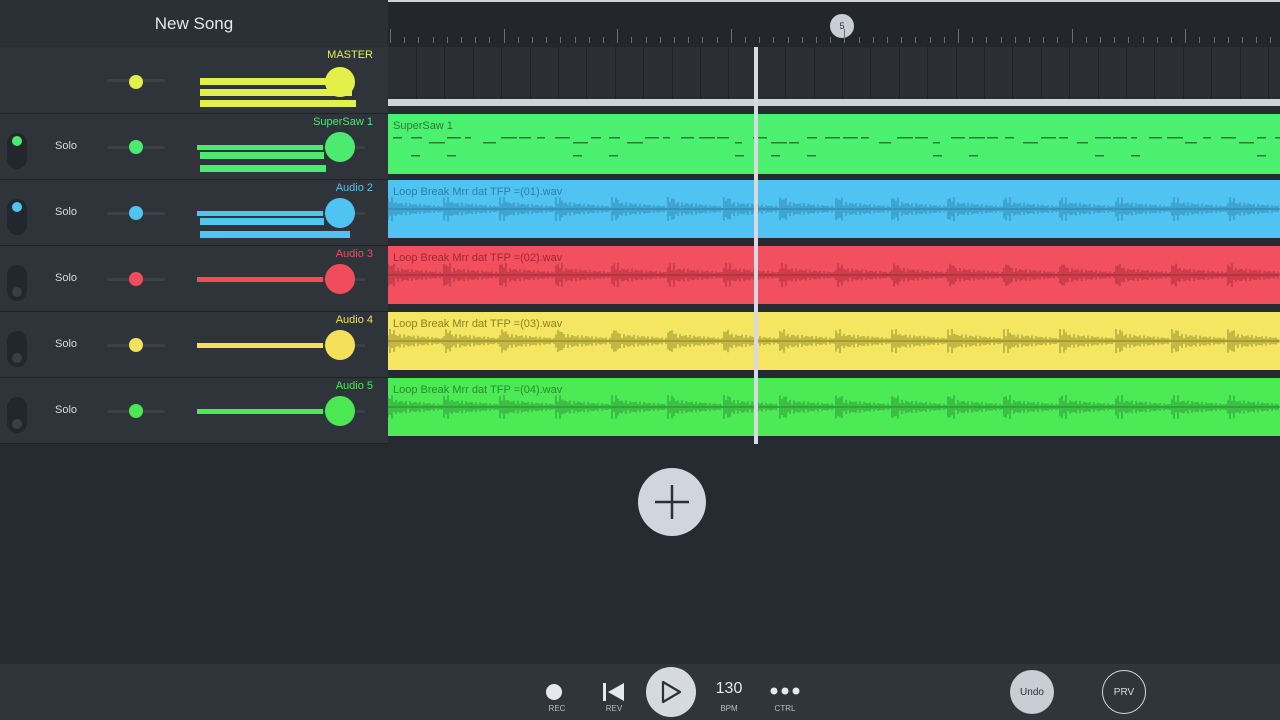  Describe the element at coordinates (834, 209) in the screenshot. I see `audio-clip: Loop Break Mrr dat TFP =(01).wav` at that location.